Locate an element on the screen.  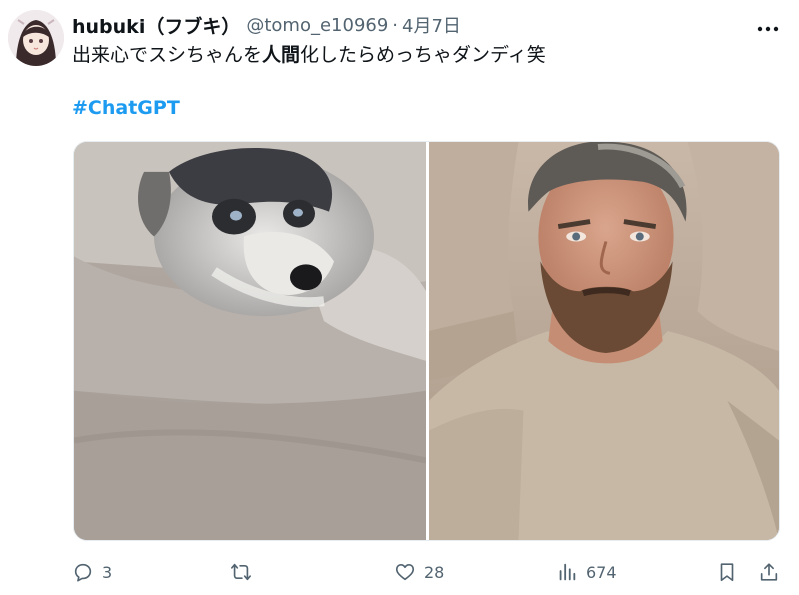
reply-icon is located at coordinates (83, 572).